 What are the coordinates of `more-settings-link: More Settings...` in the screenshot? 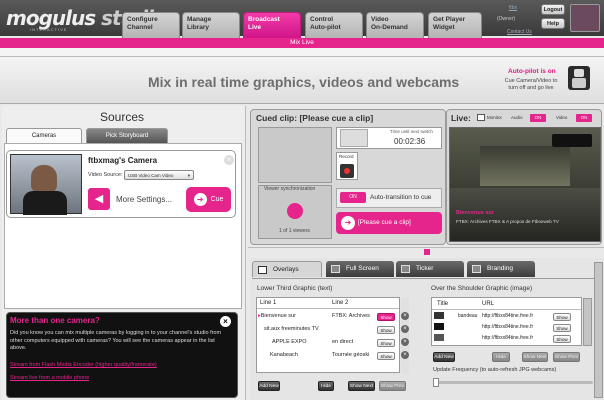 It's located at (144, 199).